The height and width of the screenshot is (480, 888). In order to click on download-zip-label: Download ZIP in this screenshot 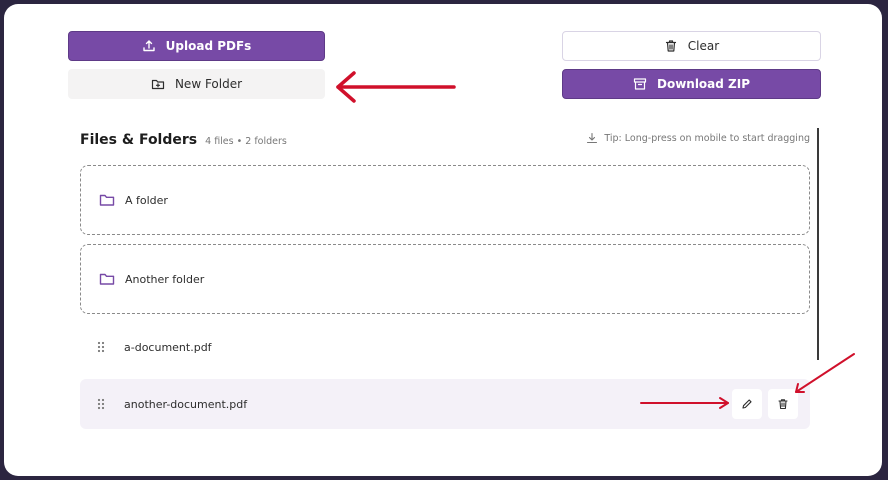, I will do `click(703, 84)`.